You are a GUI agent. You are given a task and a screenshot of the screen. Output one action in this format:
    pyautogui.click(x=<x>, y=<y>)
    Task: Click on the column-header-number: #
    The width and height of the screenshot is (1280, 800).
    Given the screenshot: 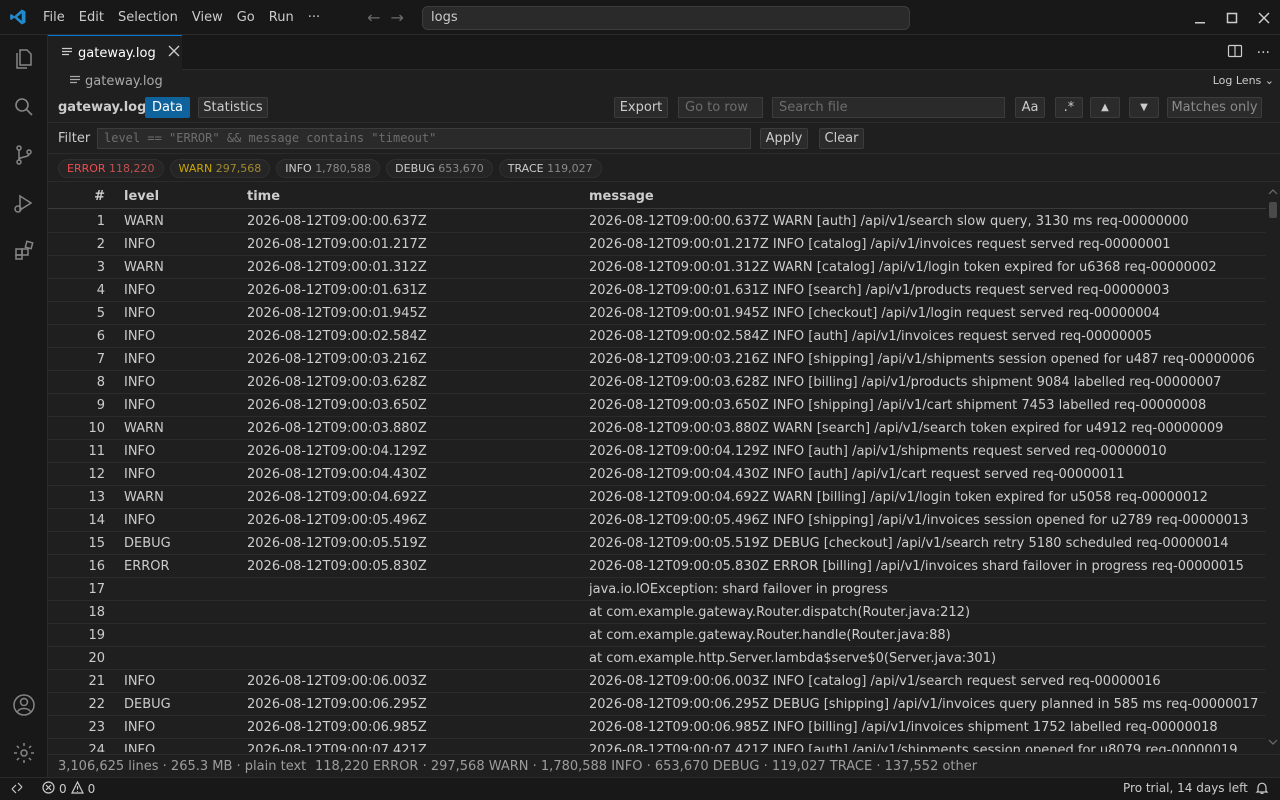 What is the action you would take?
    pyautogui.click(x=76, y=196)
    